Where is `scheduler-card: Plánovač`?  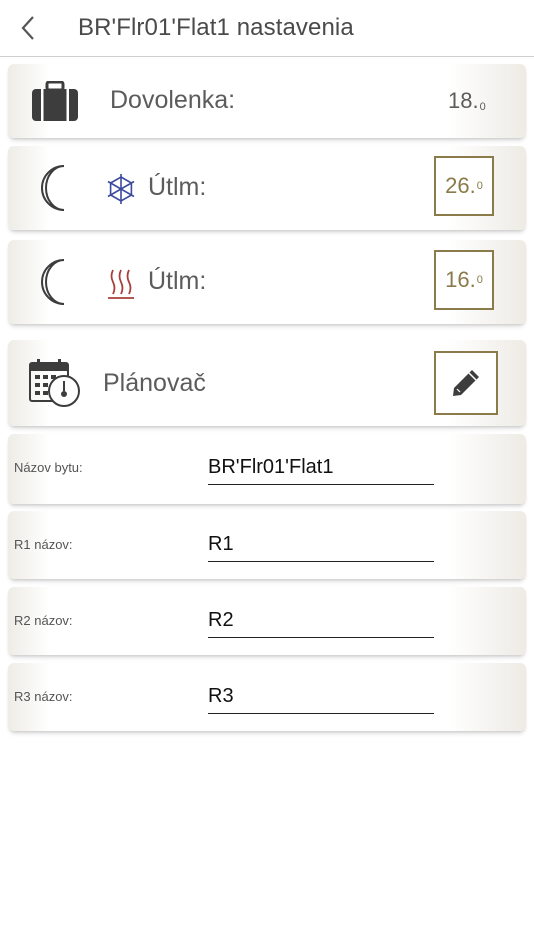 scheduler-card: Plánovač is located at coordinates (267, 383).